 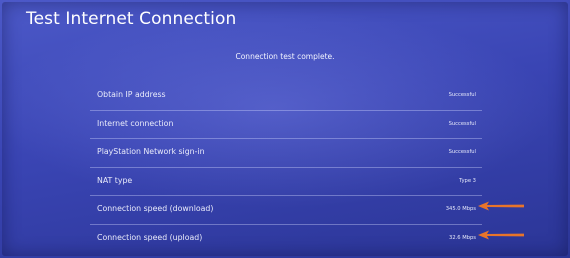 I want to click on result-label: Connection speed (upload), so click(x=150, y=237).